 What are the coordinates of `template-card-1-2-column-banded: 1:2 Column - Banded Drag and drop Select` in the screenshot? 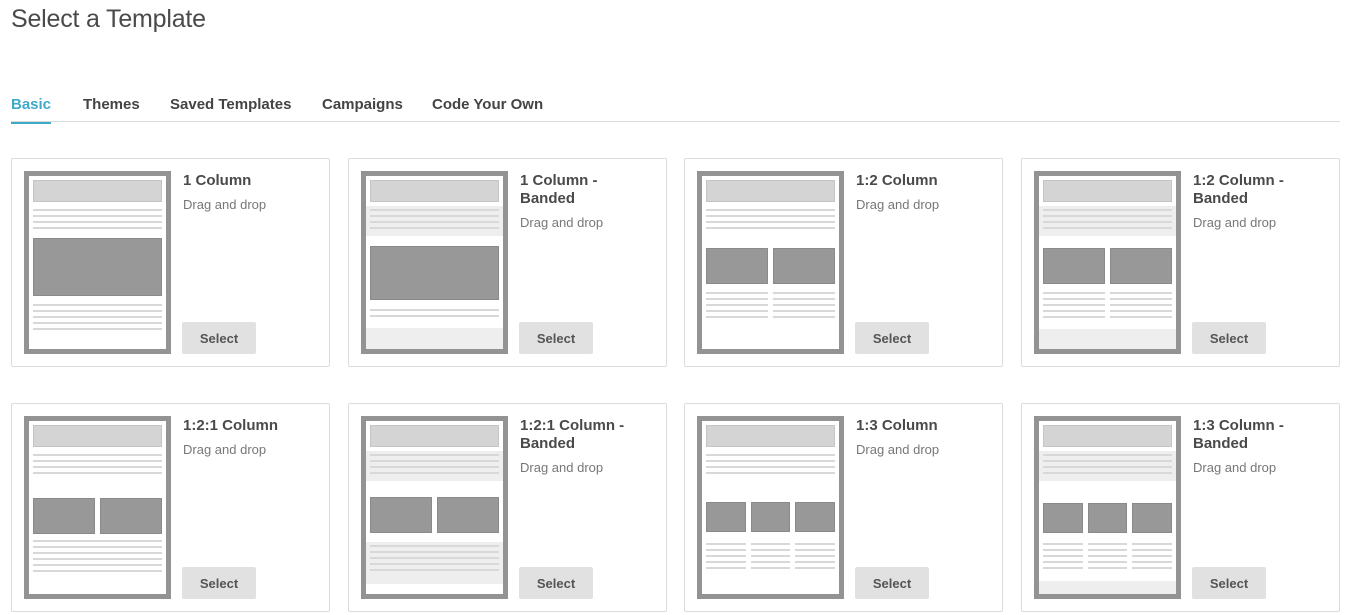 It's located at (1180, 262).